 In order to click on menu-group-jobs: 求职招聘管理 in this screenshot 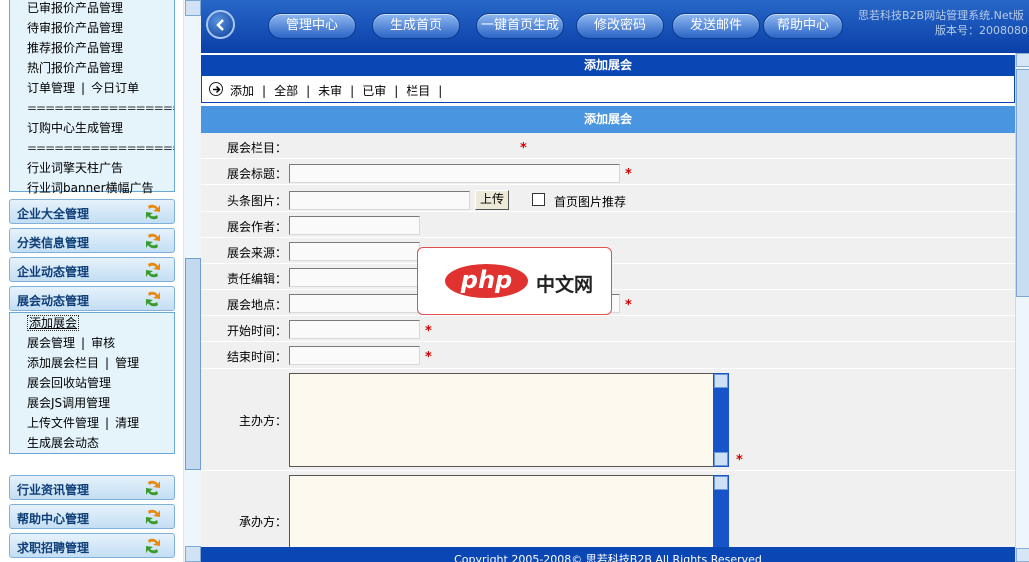, I will do `click(92, 545)`.